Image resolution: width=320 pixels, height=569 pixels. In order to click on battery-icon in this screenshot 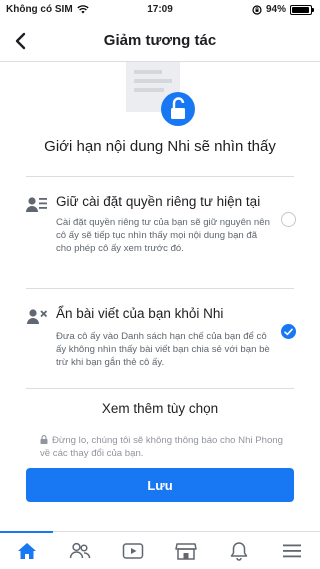, I will do `click(302, 9)`.